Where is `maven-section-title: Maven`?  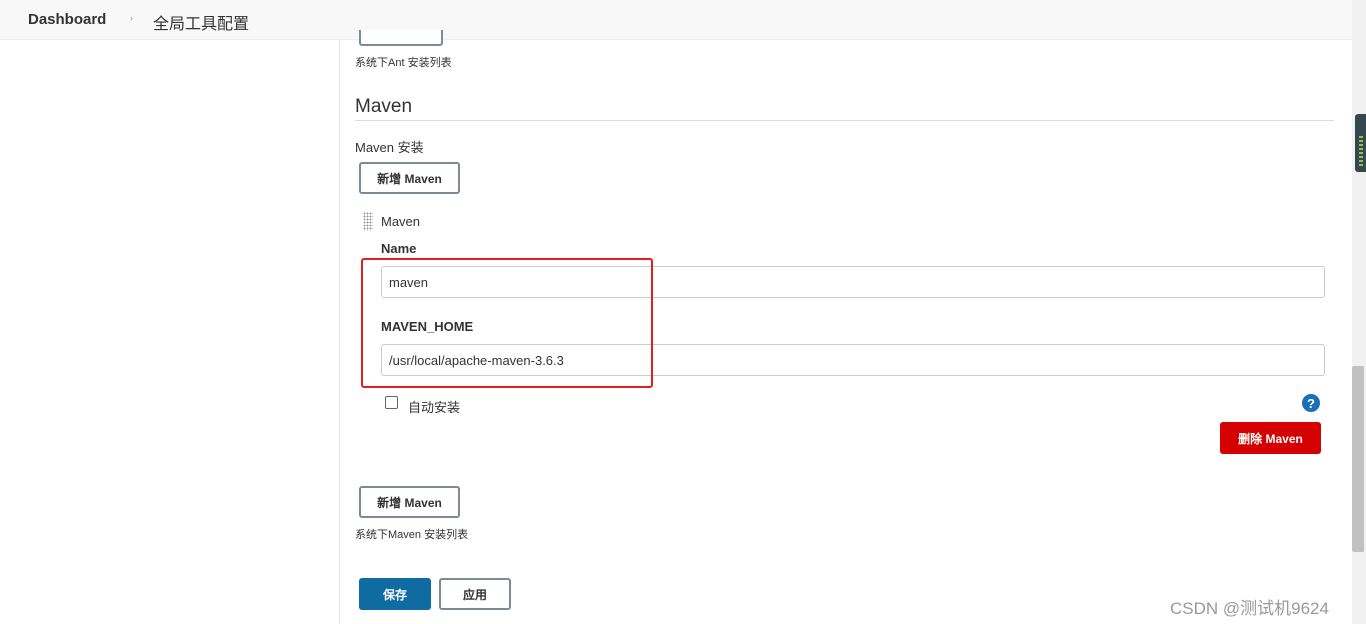
maven-section-title: Maven is located at coordinates (384, 106).